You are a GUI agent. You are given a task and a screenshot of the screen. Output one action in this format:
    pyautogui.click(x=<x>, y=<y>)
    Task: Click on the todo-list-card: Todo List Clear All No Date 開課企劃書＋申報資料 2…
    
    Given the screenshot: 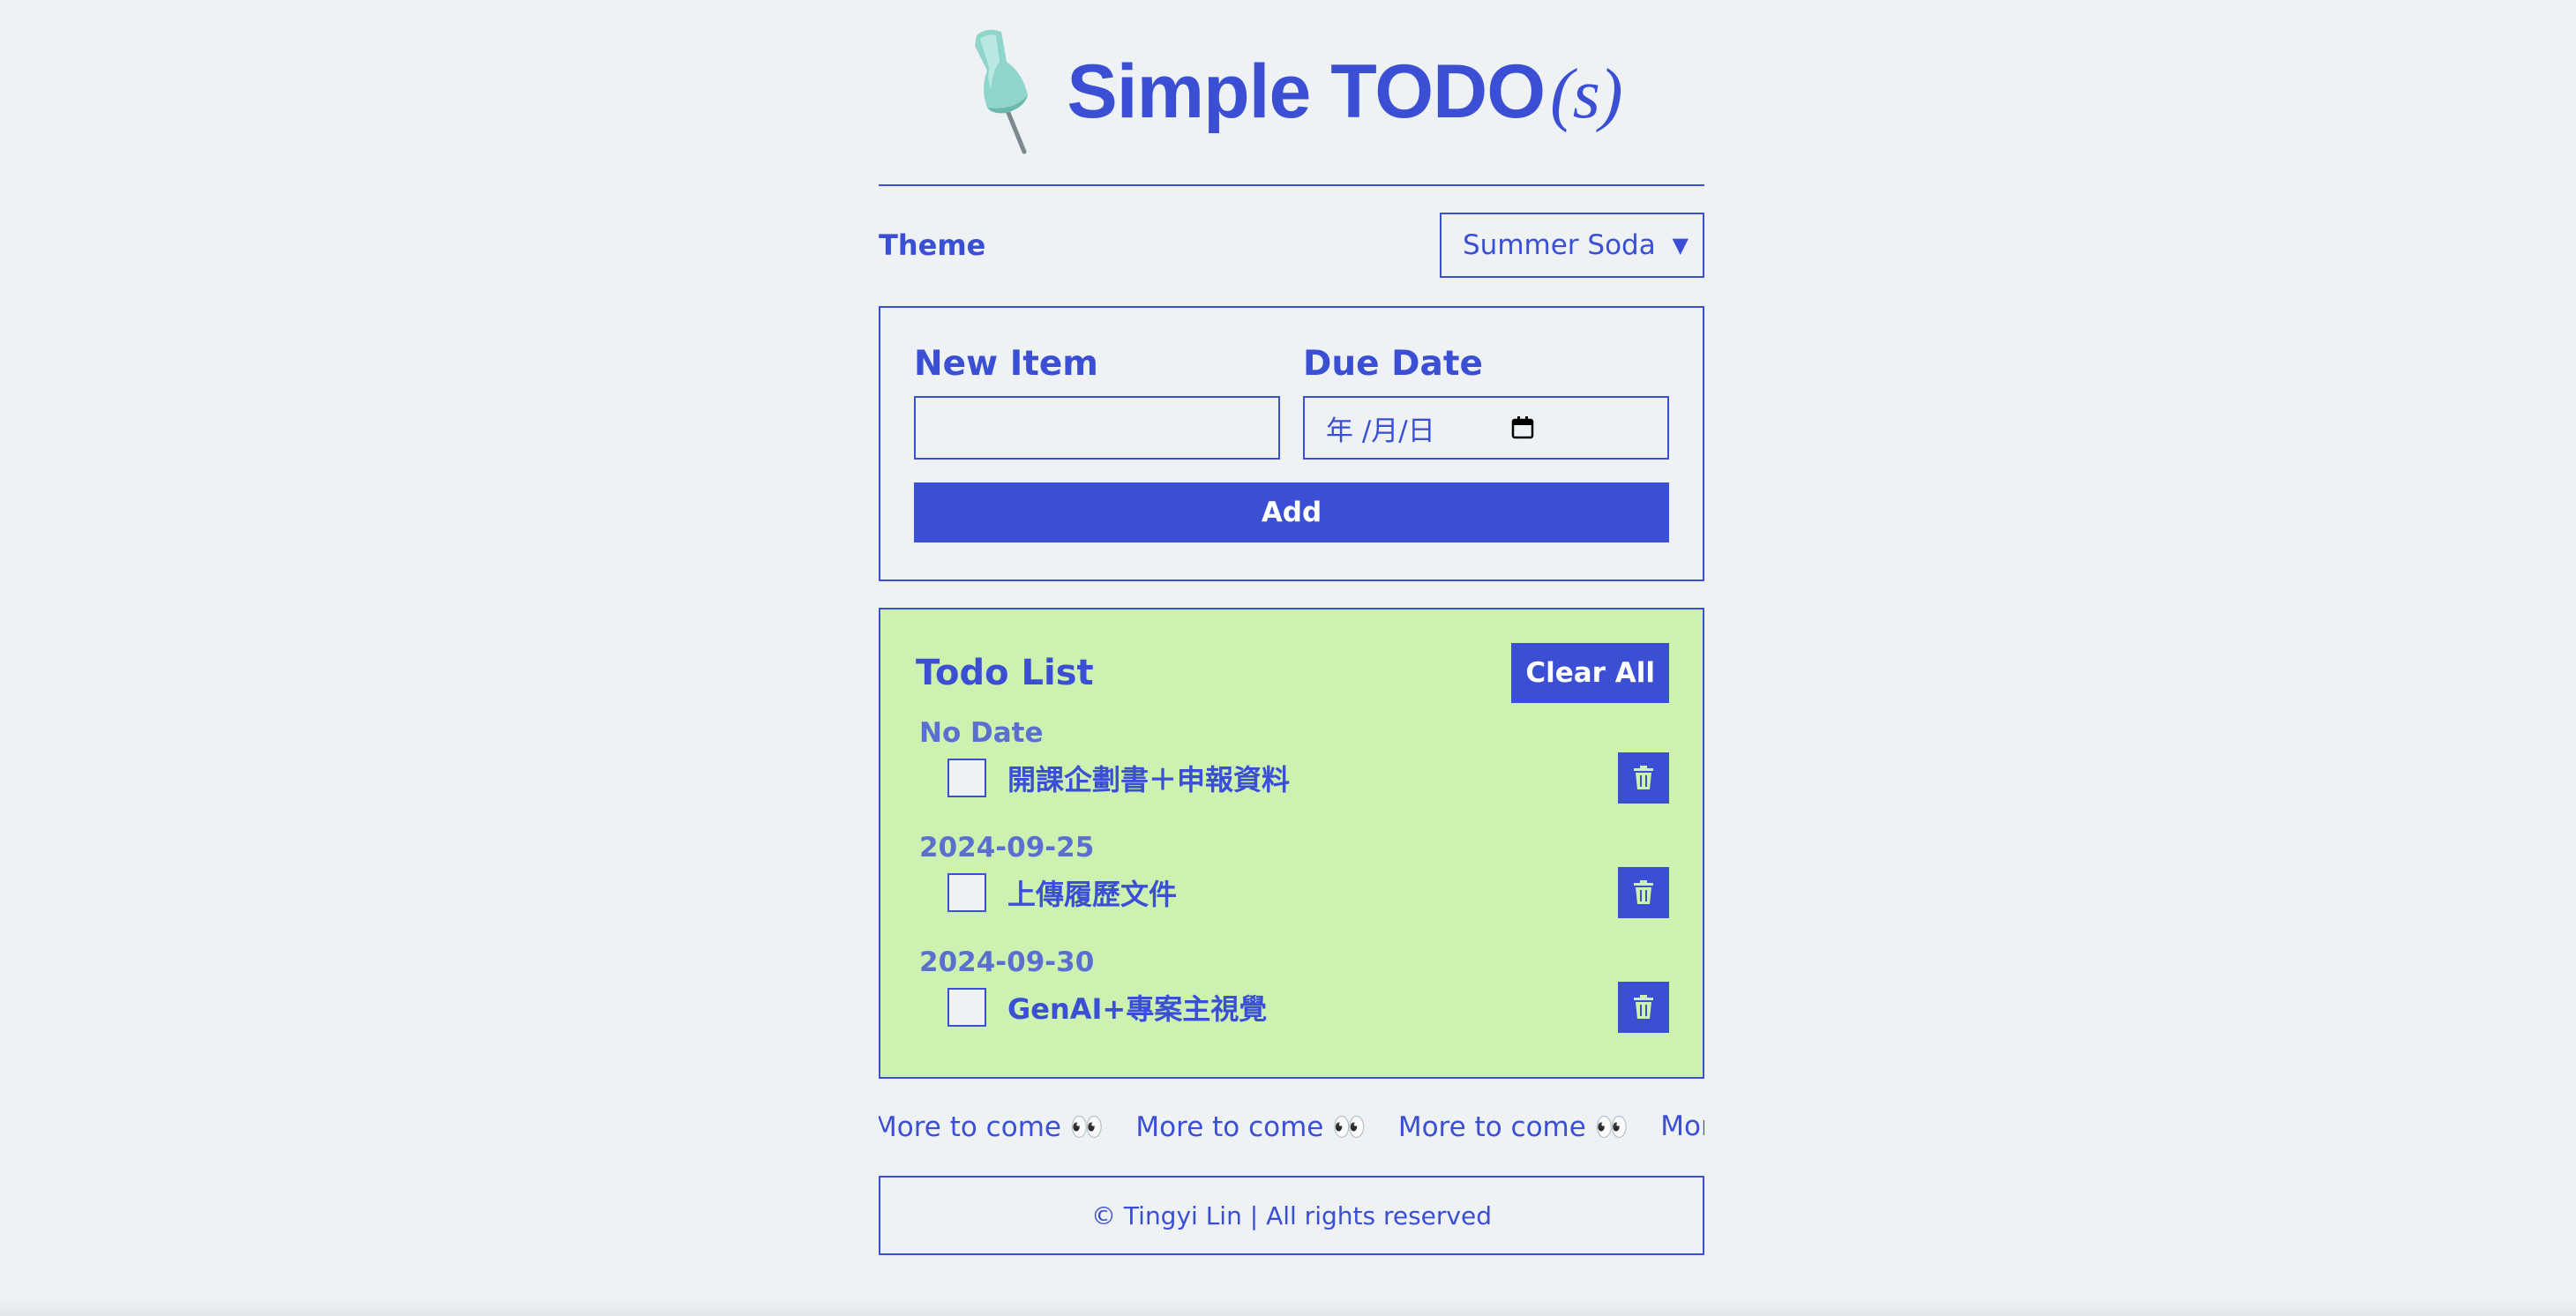 What is the action you would take?
    pyautogui.click(x=1292, y=843)
    